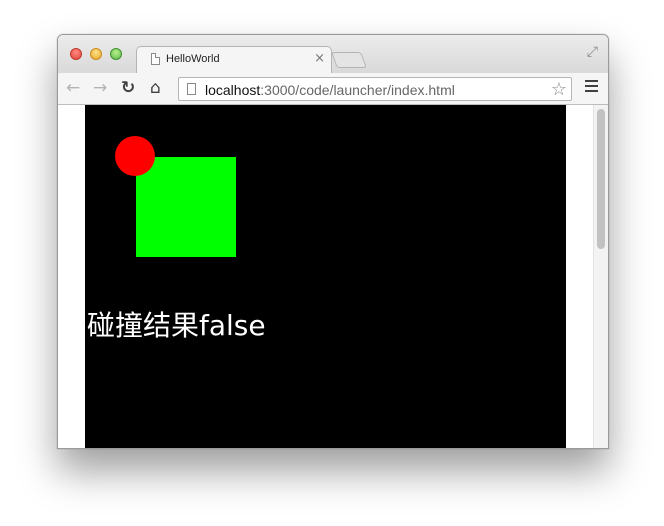 This screenshot has height=526, width=664. What do you see at coordinates (592, 52) in the screenshot?
I see `fullscreen-icon: ⤢` at bounding box center [592, 52].